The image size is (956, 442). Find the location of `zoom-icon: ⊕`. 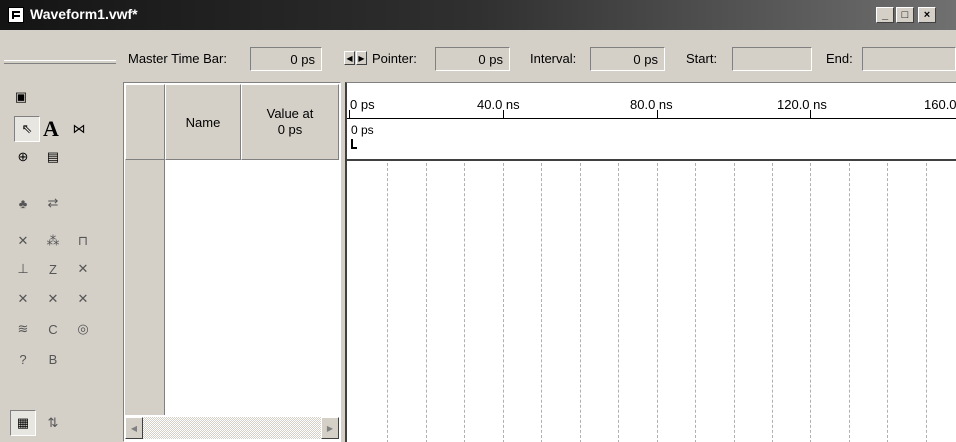

zoom-icon: ⊕ is located at coordinates (23, 157).